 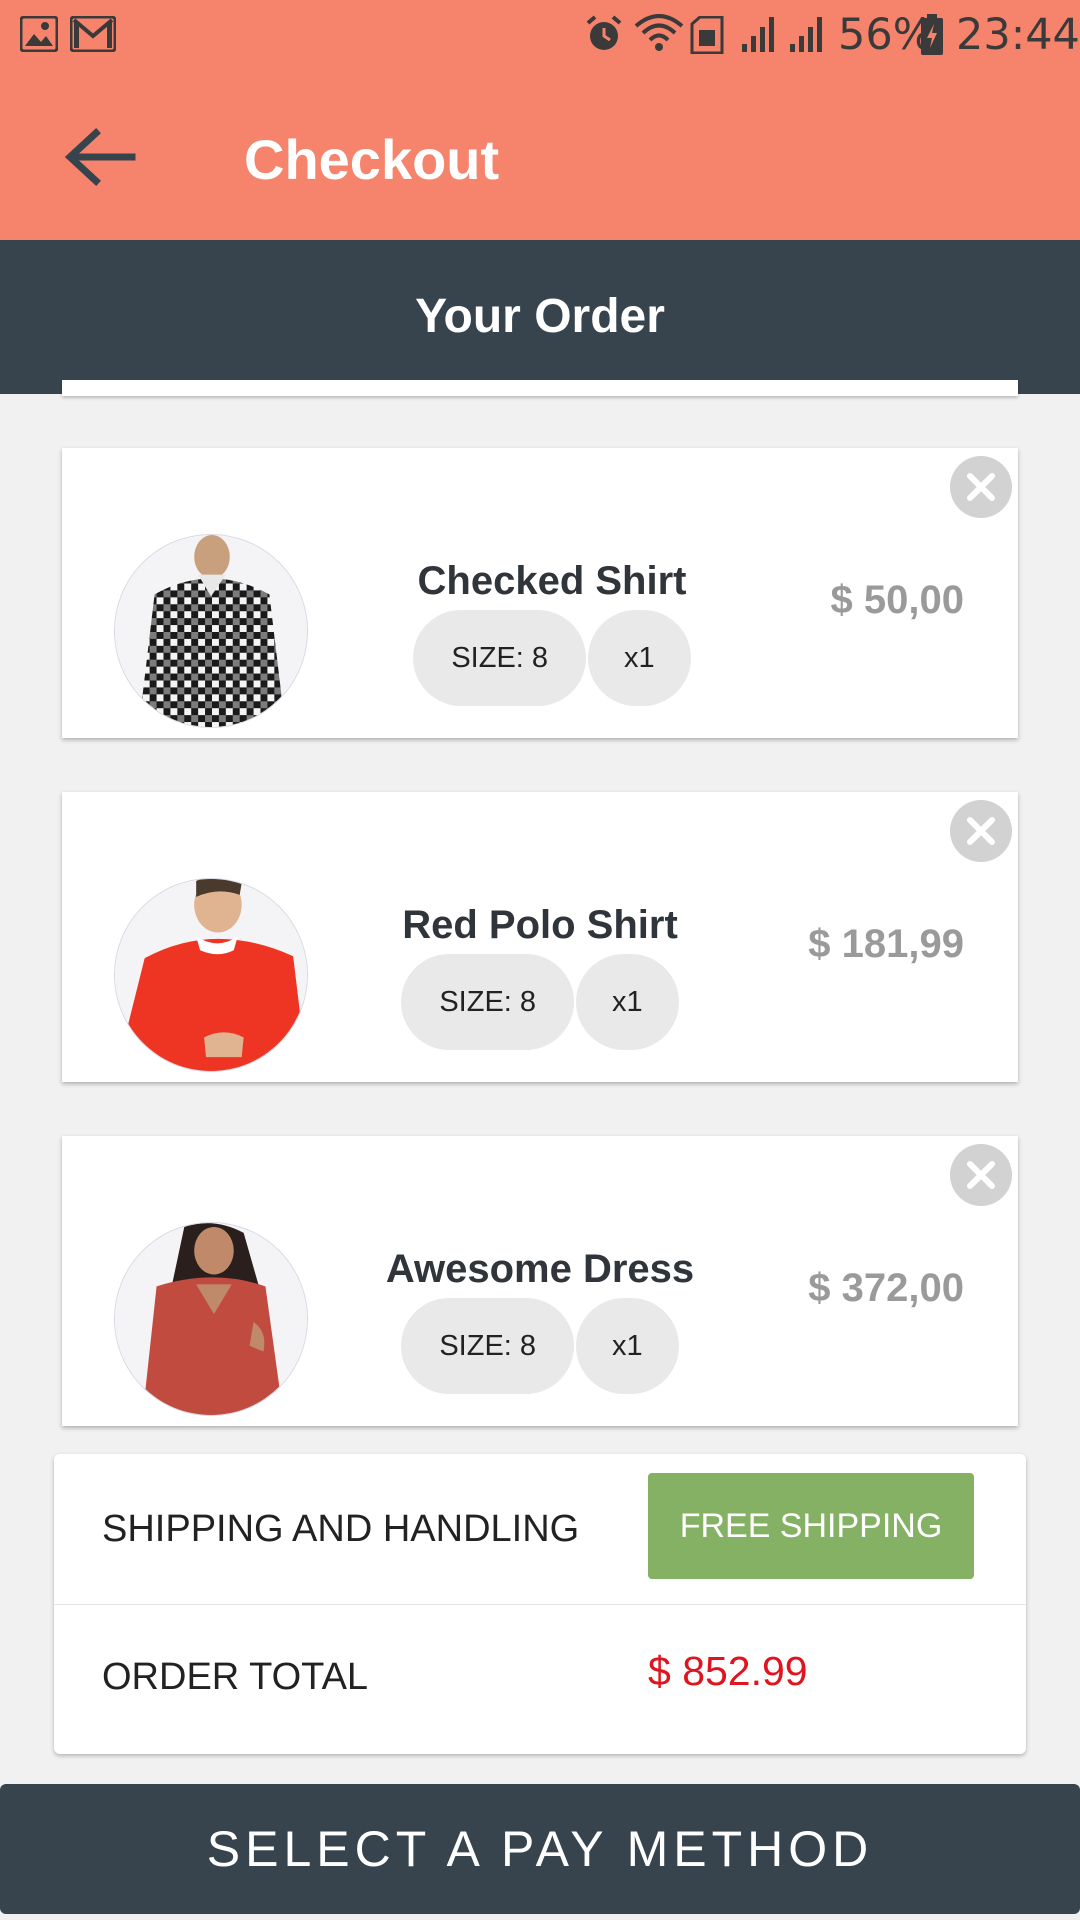 I want to click on pay-button-label: SELECT A PAY METHOD, so click(x=540, y=1849).